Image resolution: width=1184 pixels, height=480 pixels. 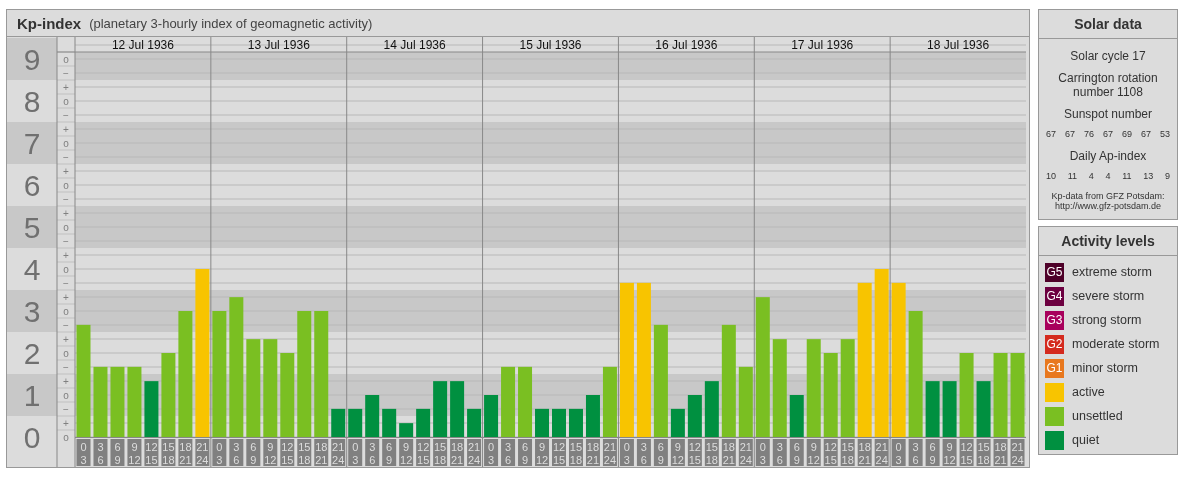 What do you see at coordinates (231, 23) in the screenshot?
I see `panel-subtitle: (planetary 3-hourly index of geomagnetic activity)` at bounding box center [231, 23].